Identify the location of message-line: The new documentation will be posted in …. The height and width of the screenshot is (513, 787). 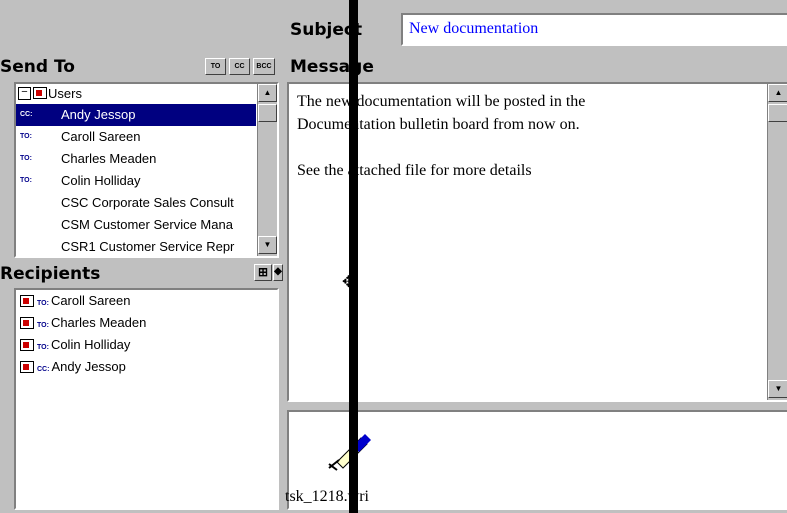
(441, 101).